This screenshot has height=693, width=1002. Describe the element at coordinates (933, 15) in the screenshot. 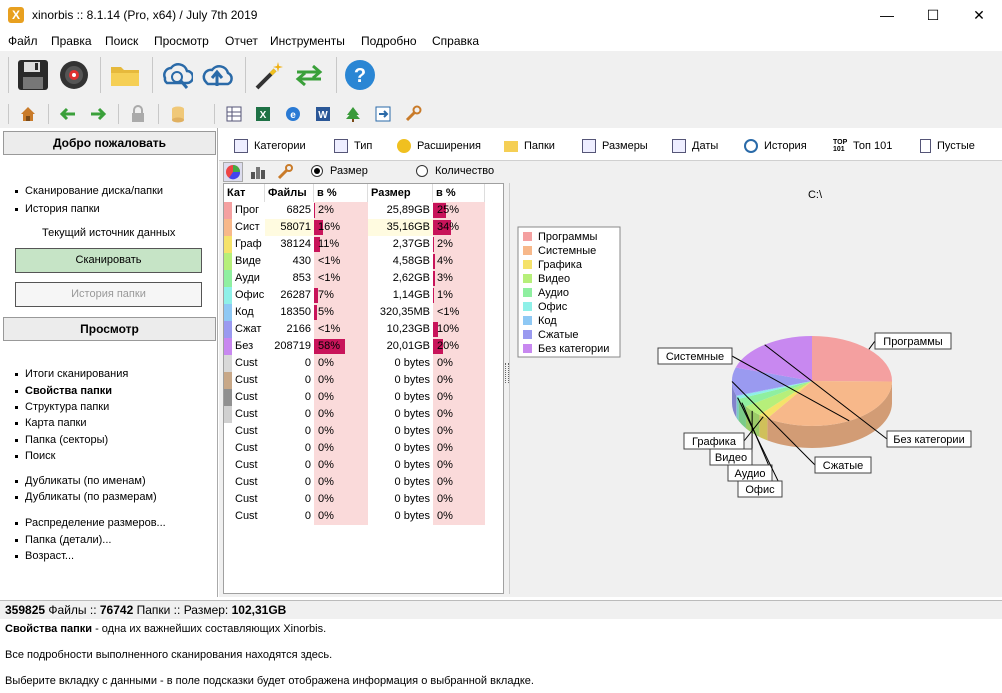

I see `maximize-button: ☐` at that location.